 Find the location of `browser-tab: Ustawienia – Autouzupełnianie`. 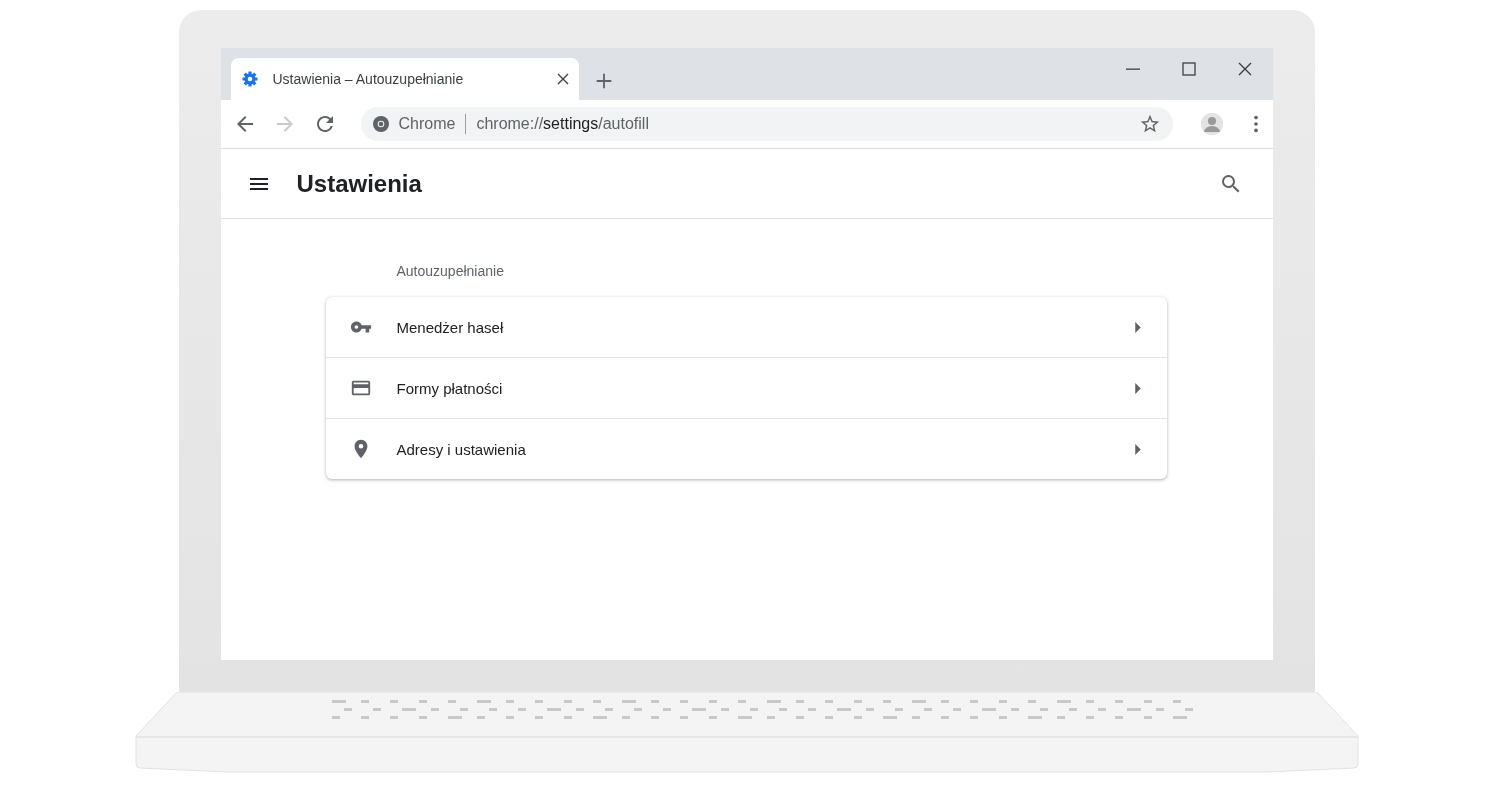

browser-tab: Ustawienia – Autouzupełnianie is located at coordinates (404, 79).